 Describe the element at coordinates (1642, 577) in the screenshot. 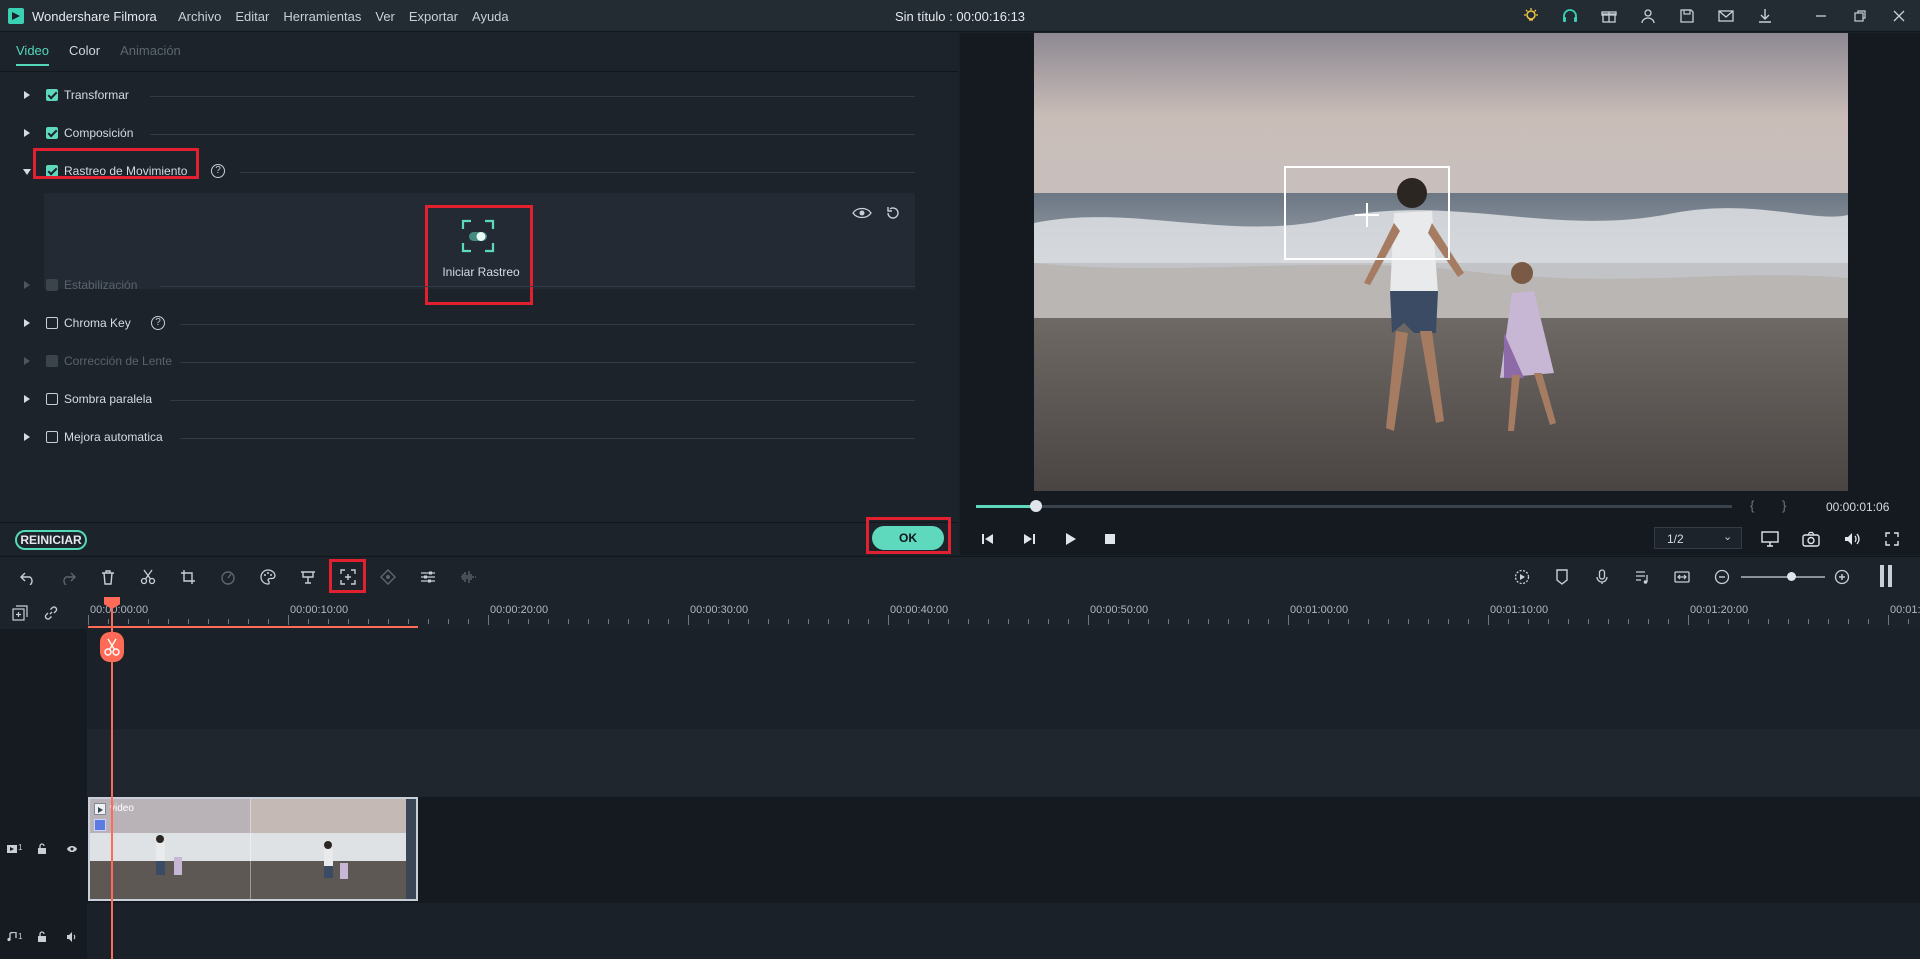

I see `voiceover-list-icon` at that location.